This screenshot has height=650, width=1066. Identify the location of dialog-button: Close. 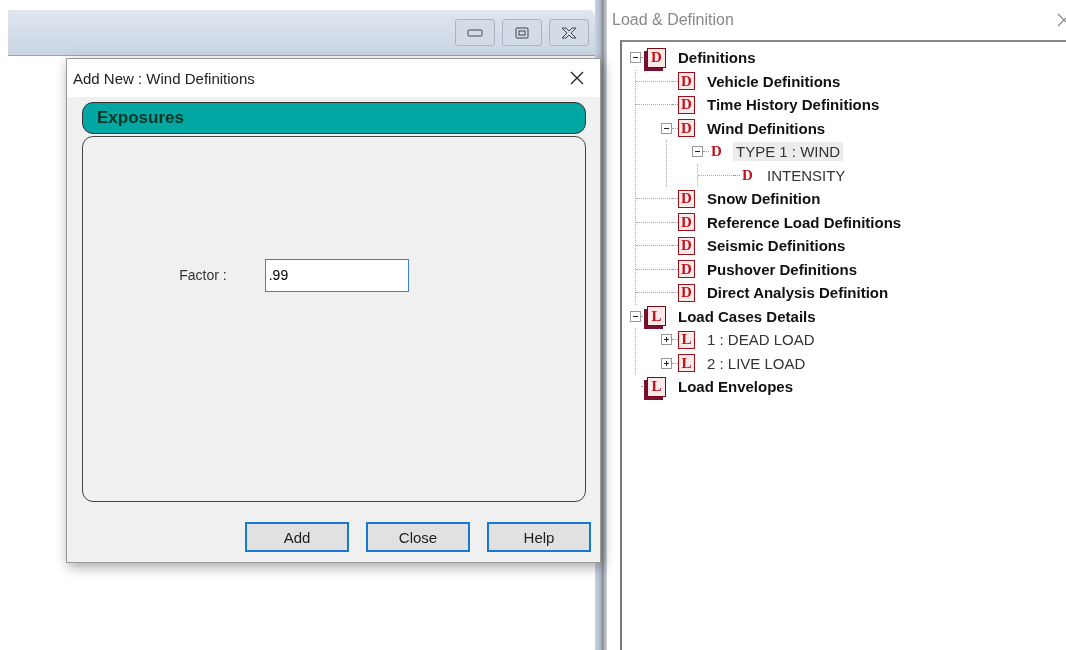
(418, 537).